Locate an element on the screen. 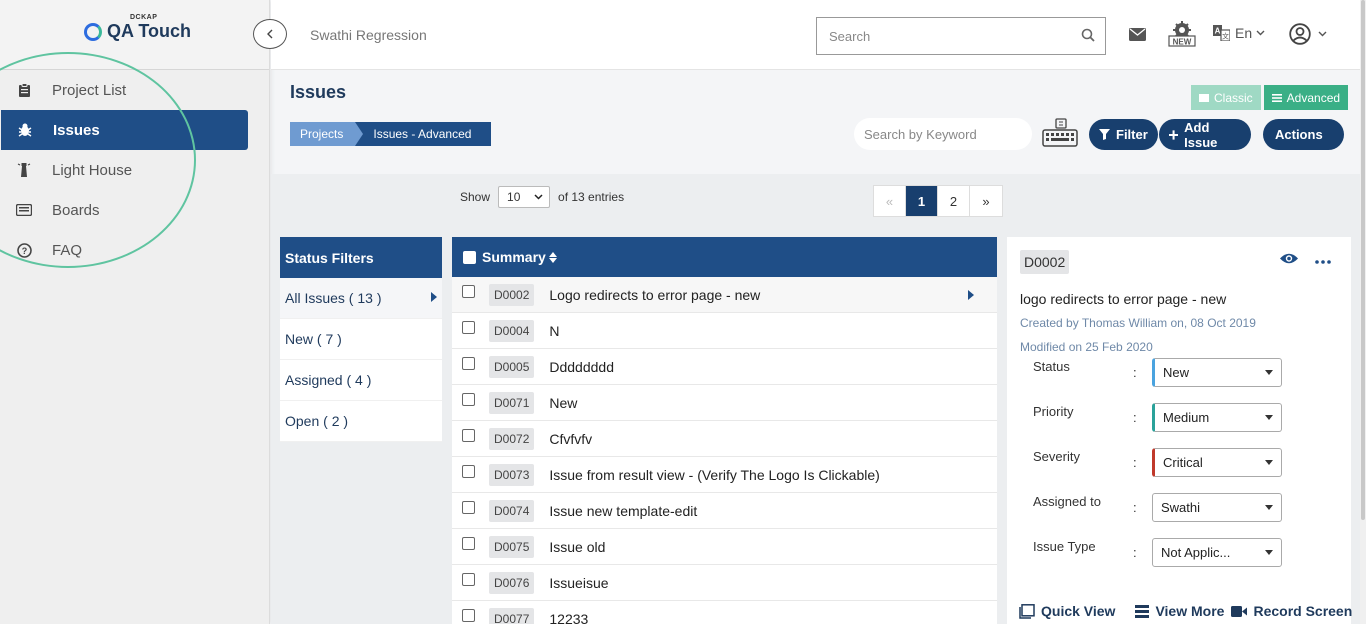 Image resolution: width=1366 pixels, height=624 pixels. table-row: D0072 Cfvfvfv is located at coordinates (724, 439).